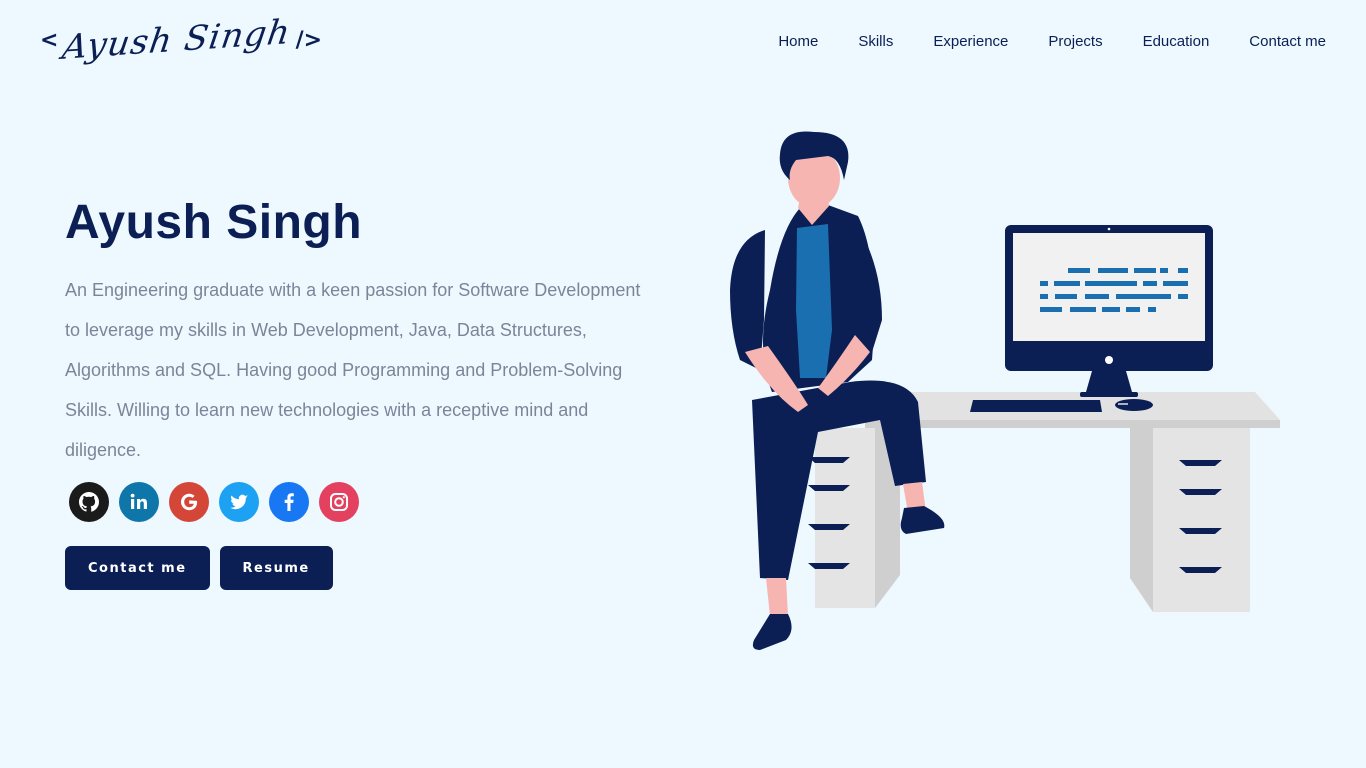  Describe the element at coordinates (1176, 42) in the screenshot. I see `nav-education: Education` at that location.